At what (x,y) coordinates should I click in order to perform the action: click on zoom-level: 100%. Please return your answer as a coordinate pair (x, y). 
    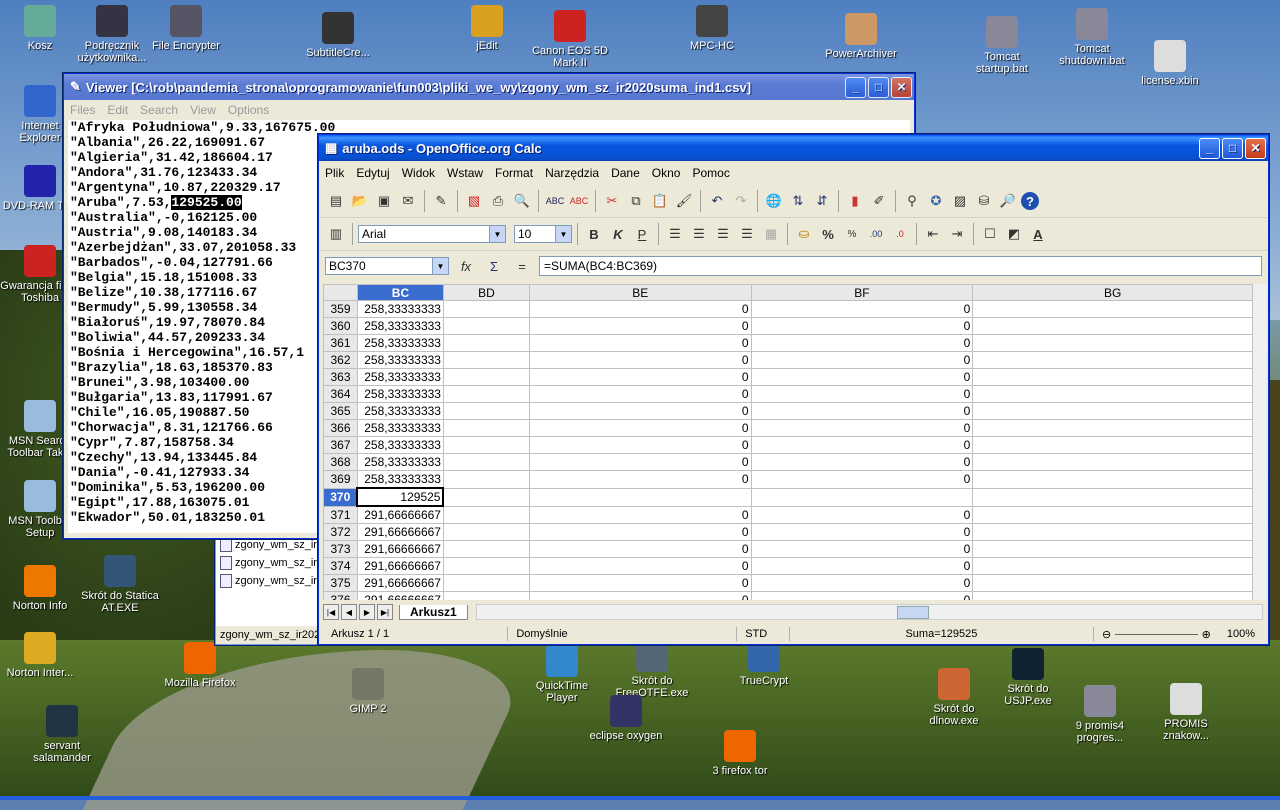
    Looking at the image, I should click on (1241, 634).